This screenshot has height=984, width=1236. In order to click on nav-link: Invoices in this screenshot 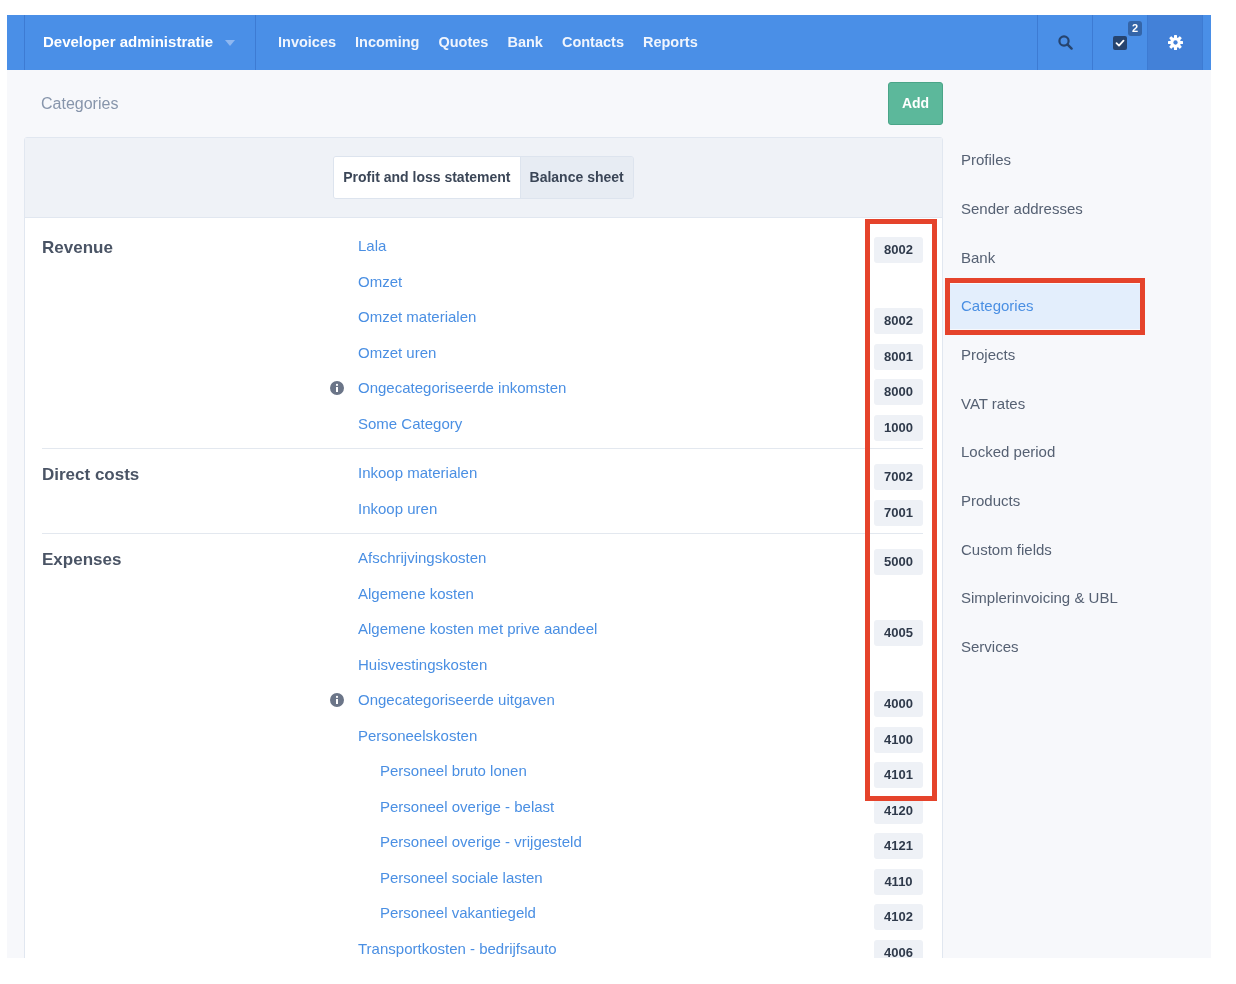, I will do `click(307, 42)`.